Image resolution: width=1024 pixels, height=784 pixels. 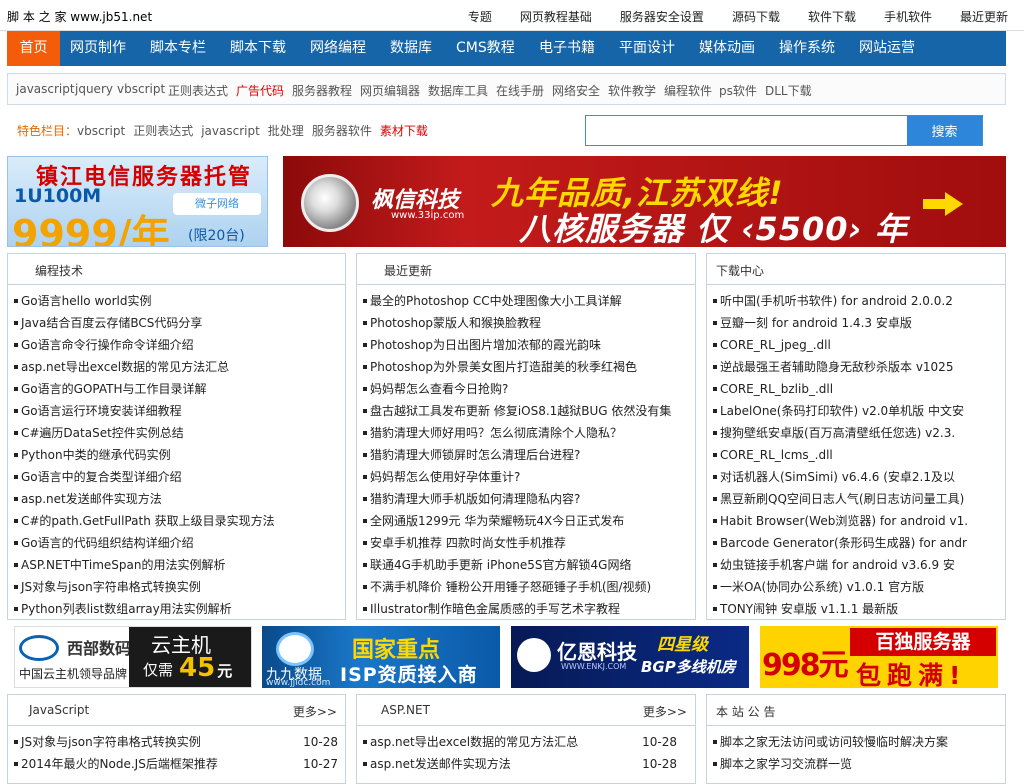 What do you see at coordinates (381, 657) in the screenshot?
I see `ad-jjidc: 九九数据 www.jjidc.com 国家重点 ISP资质接入商` at bounding box center [381, 657].